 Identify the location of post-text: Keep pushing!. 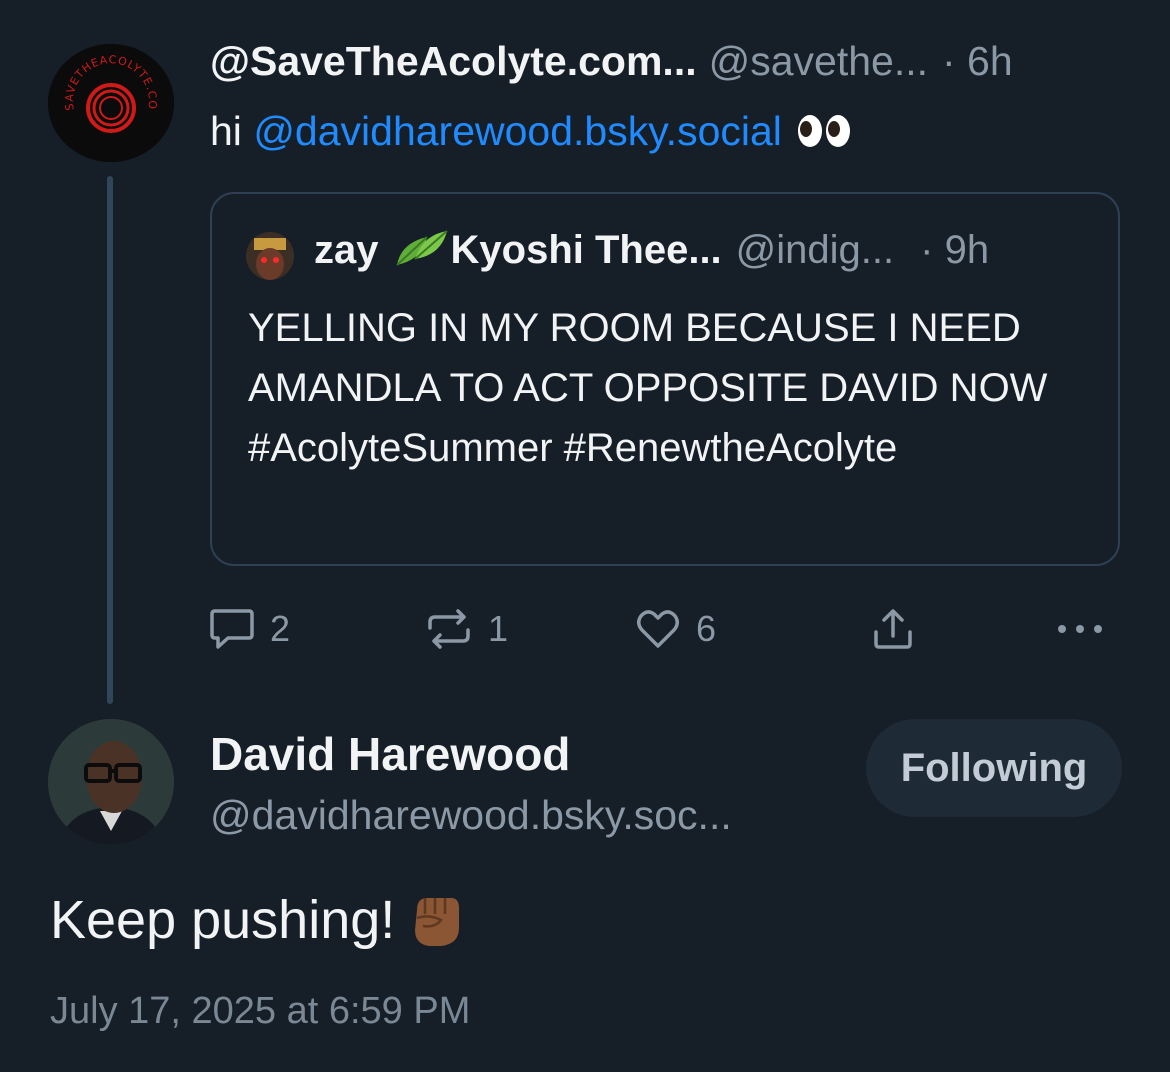
(257, 919).